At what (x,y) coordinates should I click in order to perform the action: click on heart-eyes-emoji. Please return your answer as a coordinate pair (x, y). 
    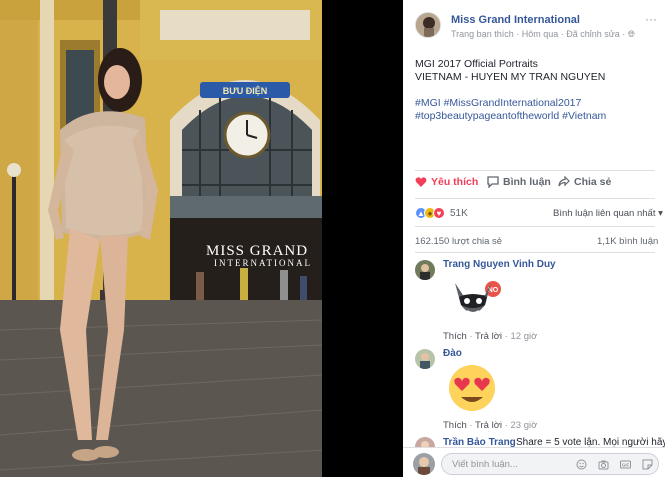
    Looking at the image, I should click on (472, 388).